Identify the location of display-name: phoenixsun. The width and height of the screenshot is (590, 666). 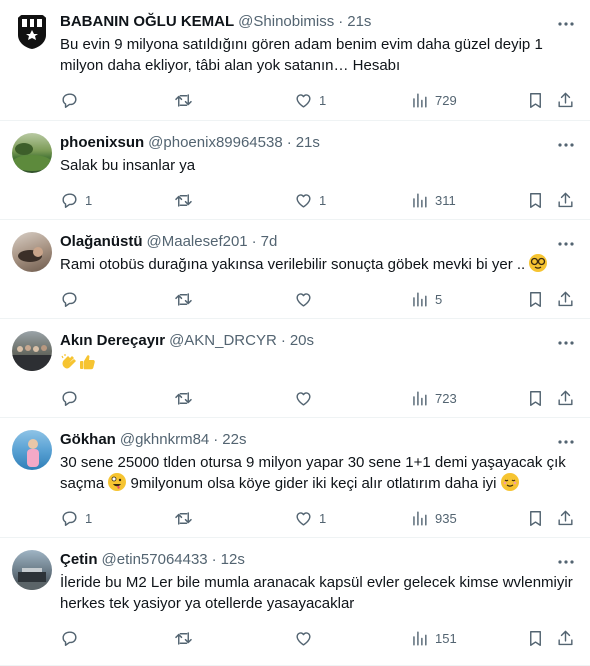
(102, 143).